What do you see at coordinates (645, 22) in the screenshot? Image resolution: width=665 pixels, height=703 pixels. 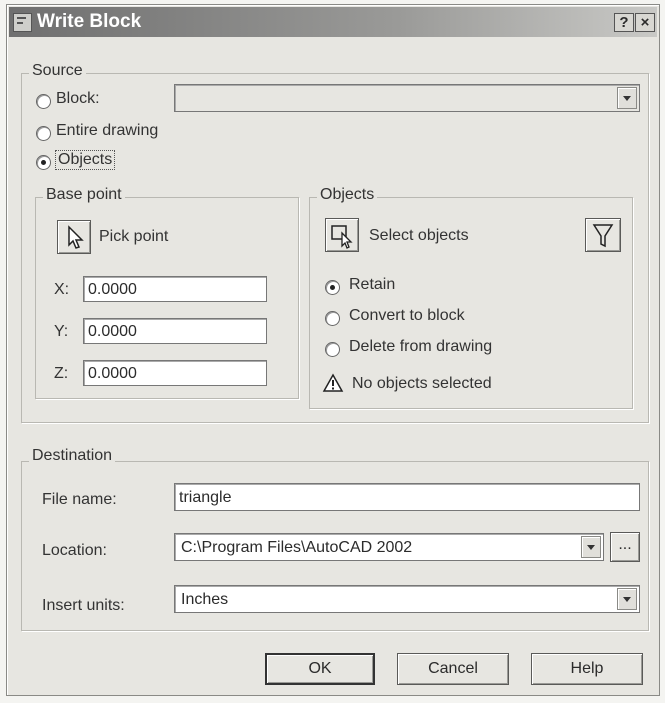 I see `close-button: ×` at bounding box center [645, 22].